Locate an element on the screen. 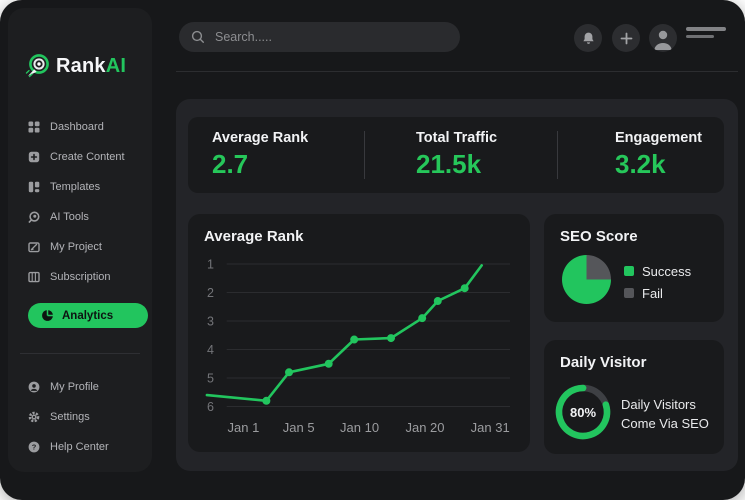 This screenshot has height=500, width=745. add-button is located at coordinates (626, 38).